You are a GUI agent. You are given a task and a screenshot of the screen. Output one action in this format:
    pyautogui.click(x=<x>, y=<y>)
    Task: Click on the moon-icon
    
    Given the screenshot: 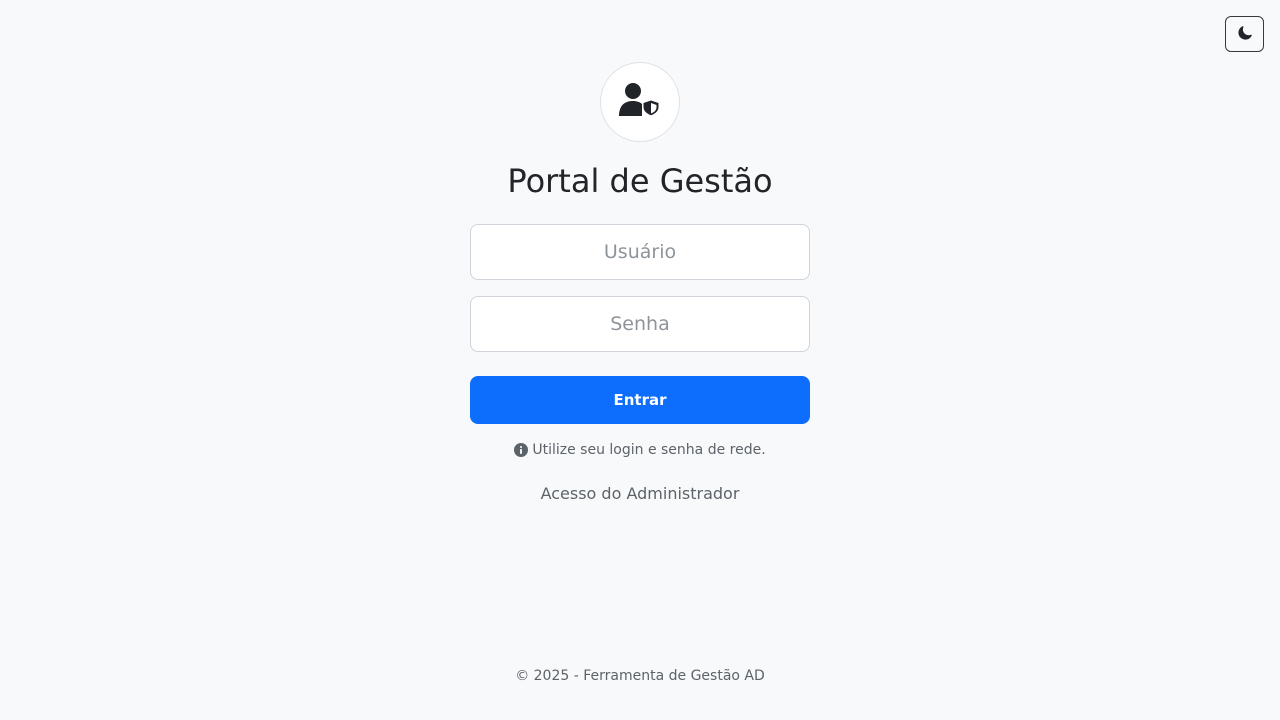 What is the action you would take?
    pyautogui.click(x=1244, y=34)
    